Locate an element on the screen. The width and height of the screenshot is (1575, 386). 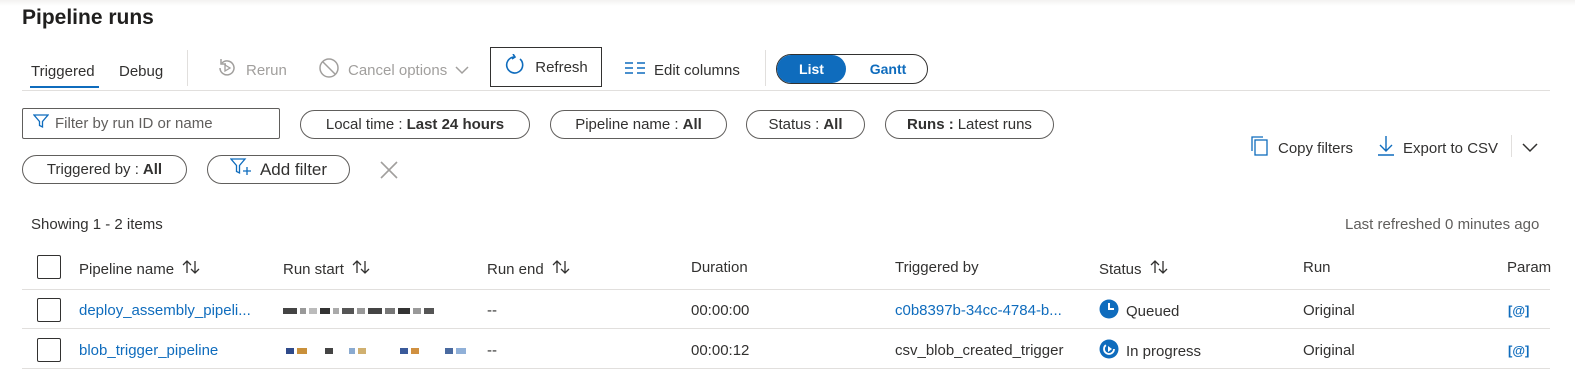
tab-triggered: Triggered is located at coordinates (63, 71).